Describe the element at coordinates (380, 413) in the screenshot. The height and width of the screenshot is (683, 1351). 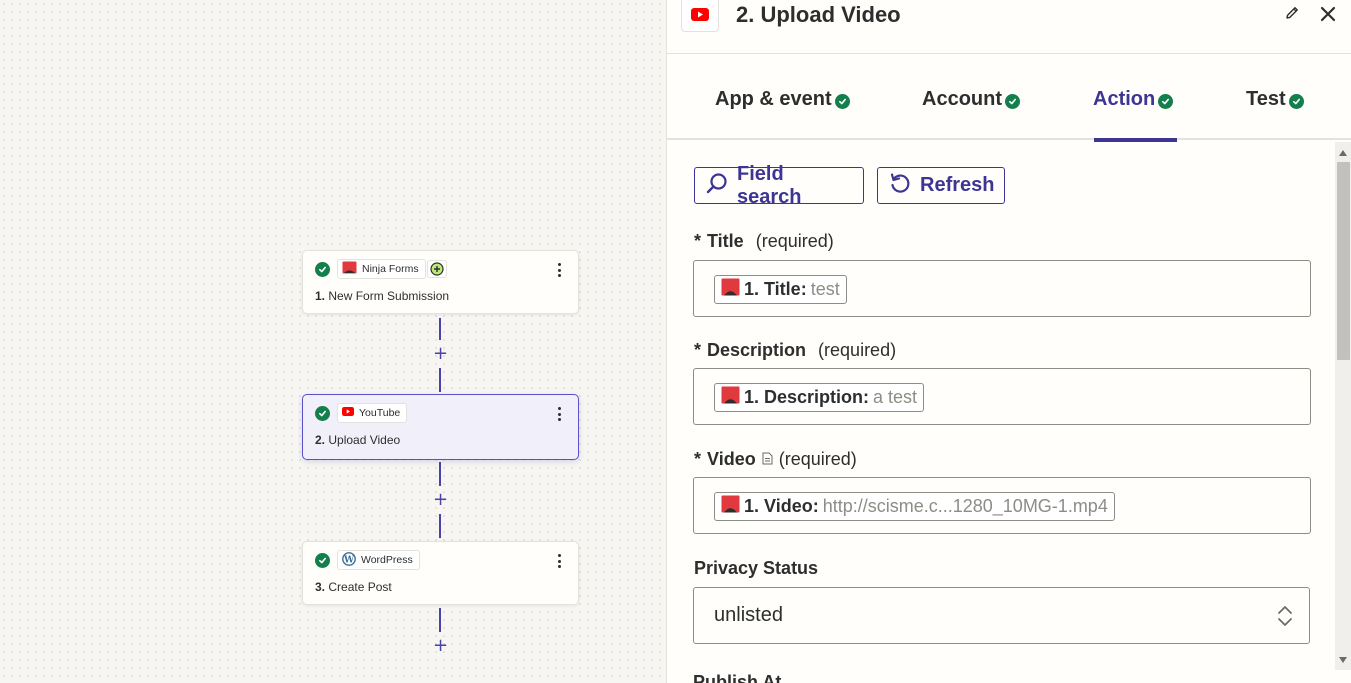
I see `app-name: YouTube` at that location.